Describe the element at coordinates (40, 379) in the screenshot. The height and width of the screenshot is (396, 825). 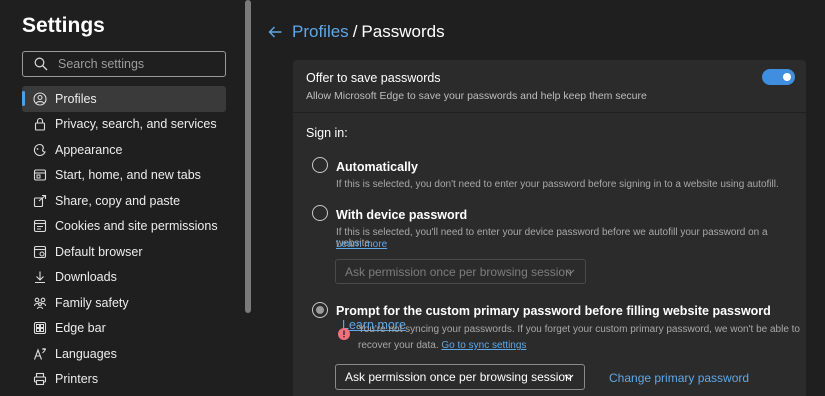
I see `printer-icon` at that location.